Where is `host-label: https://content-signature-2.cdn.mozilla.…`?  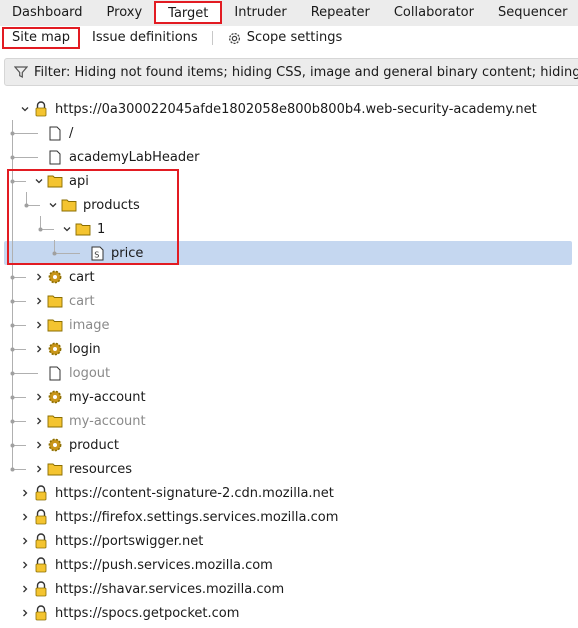
host-label: https://content-signature-2.cdn.mozilla.… is located at coordinates (194, 493).